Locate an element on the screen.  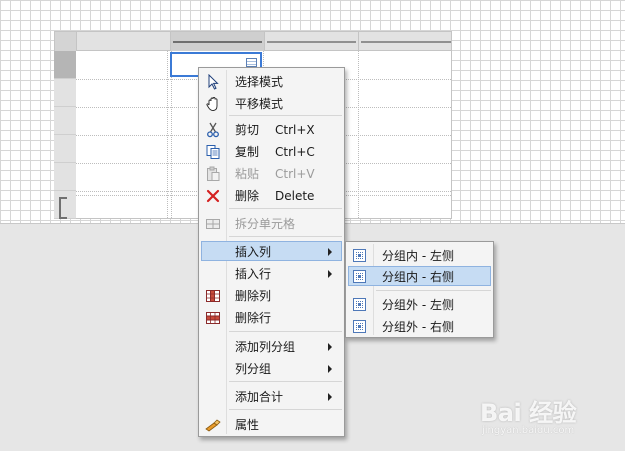
group-inner-left-icon is located at coordinates (360, 256).